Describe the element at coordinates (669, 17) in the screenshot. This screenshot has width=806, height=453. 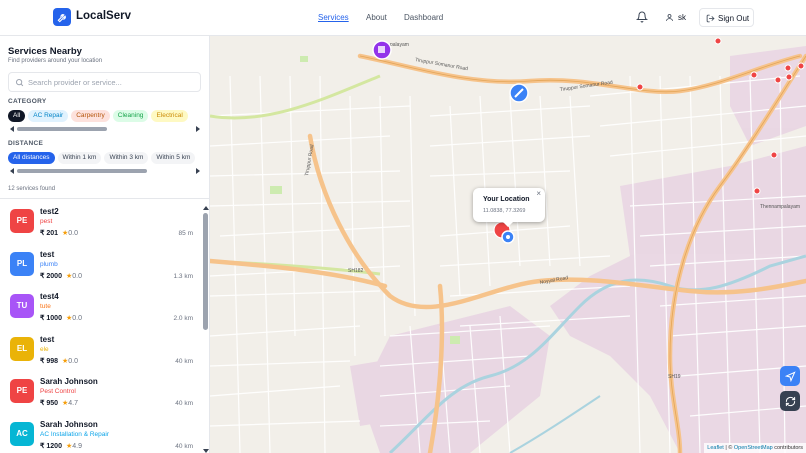
I see `user-icon` at that location.